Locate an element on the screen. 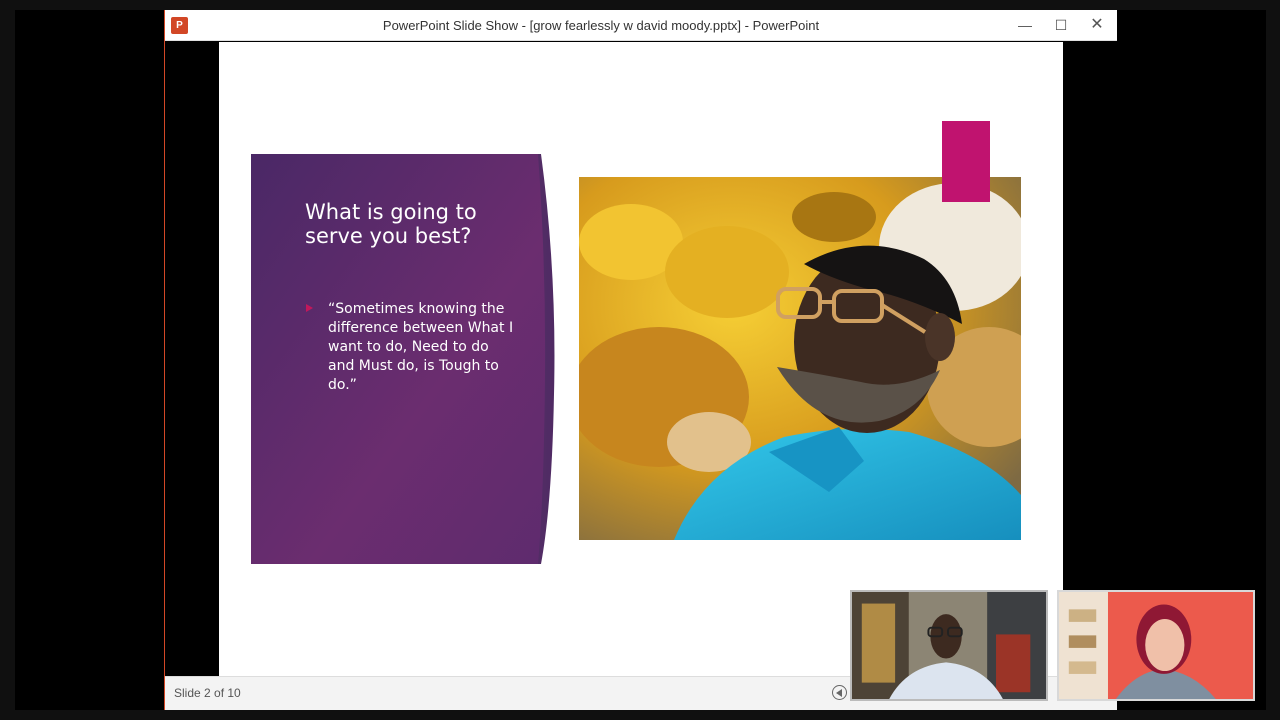  close-icon: ✕ is located at coordinates (1097, 24).